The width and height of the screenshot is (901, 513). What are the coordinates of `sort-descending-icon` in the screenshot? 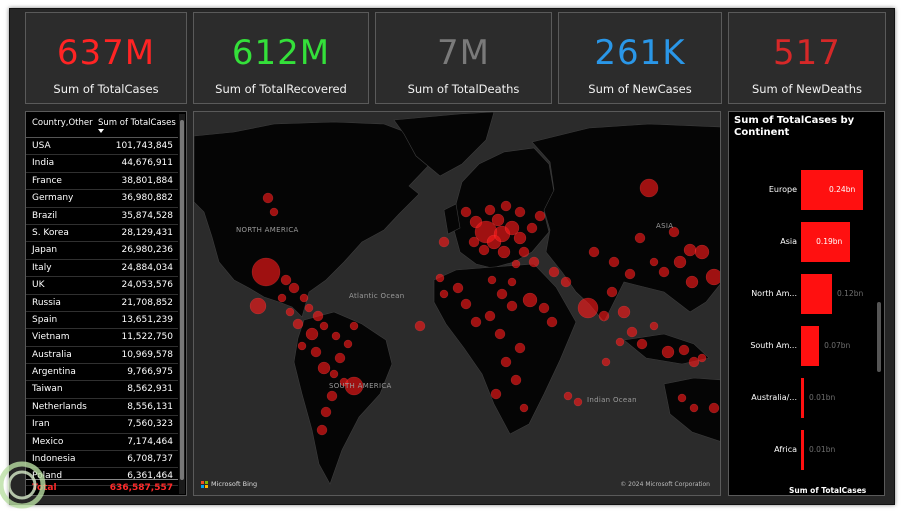 It's located at (101, 131).